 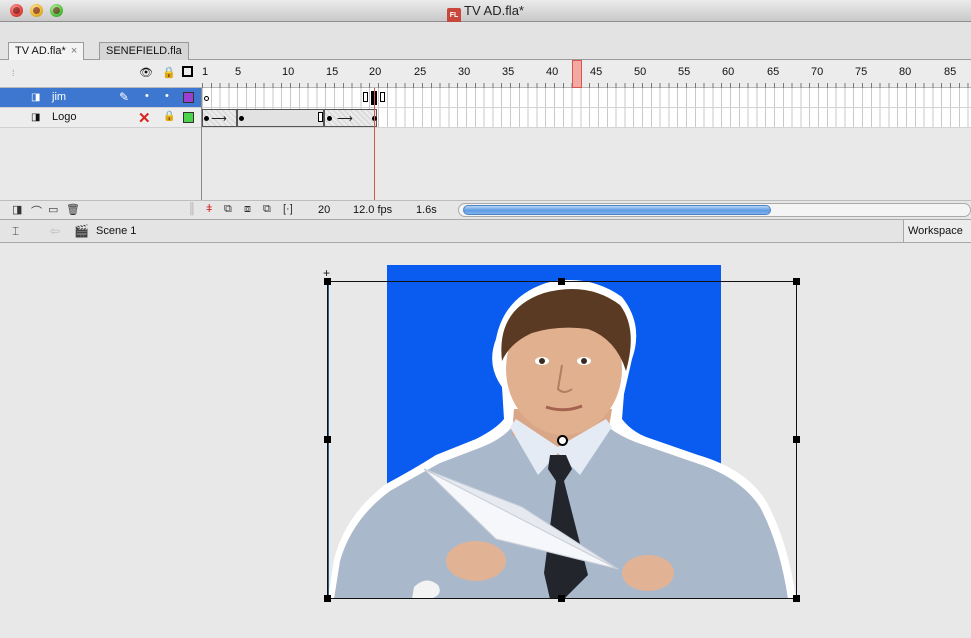 What do you see at coordinates (684, 72) in the screenshot?
I see `ruler-number: 55` at bounding box center [684, 72].